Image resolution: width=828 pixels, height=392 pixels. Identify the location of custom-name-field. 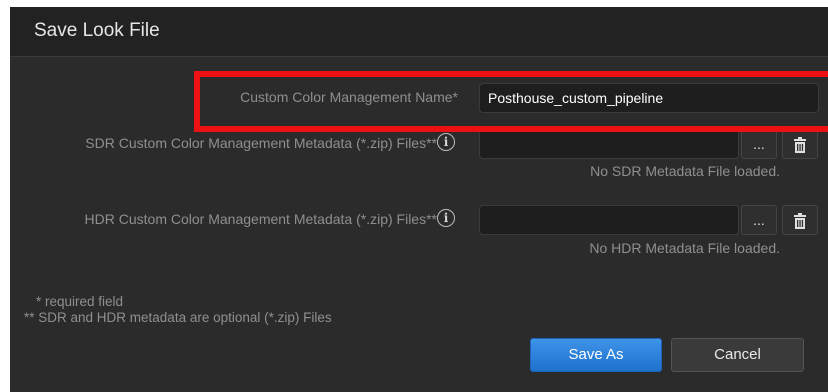
(649, 98).